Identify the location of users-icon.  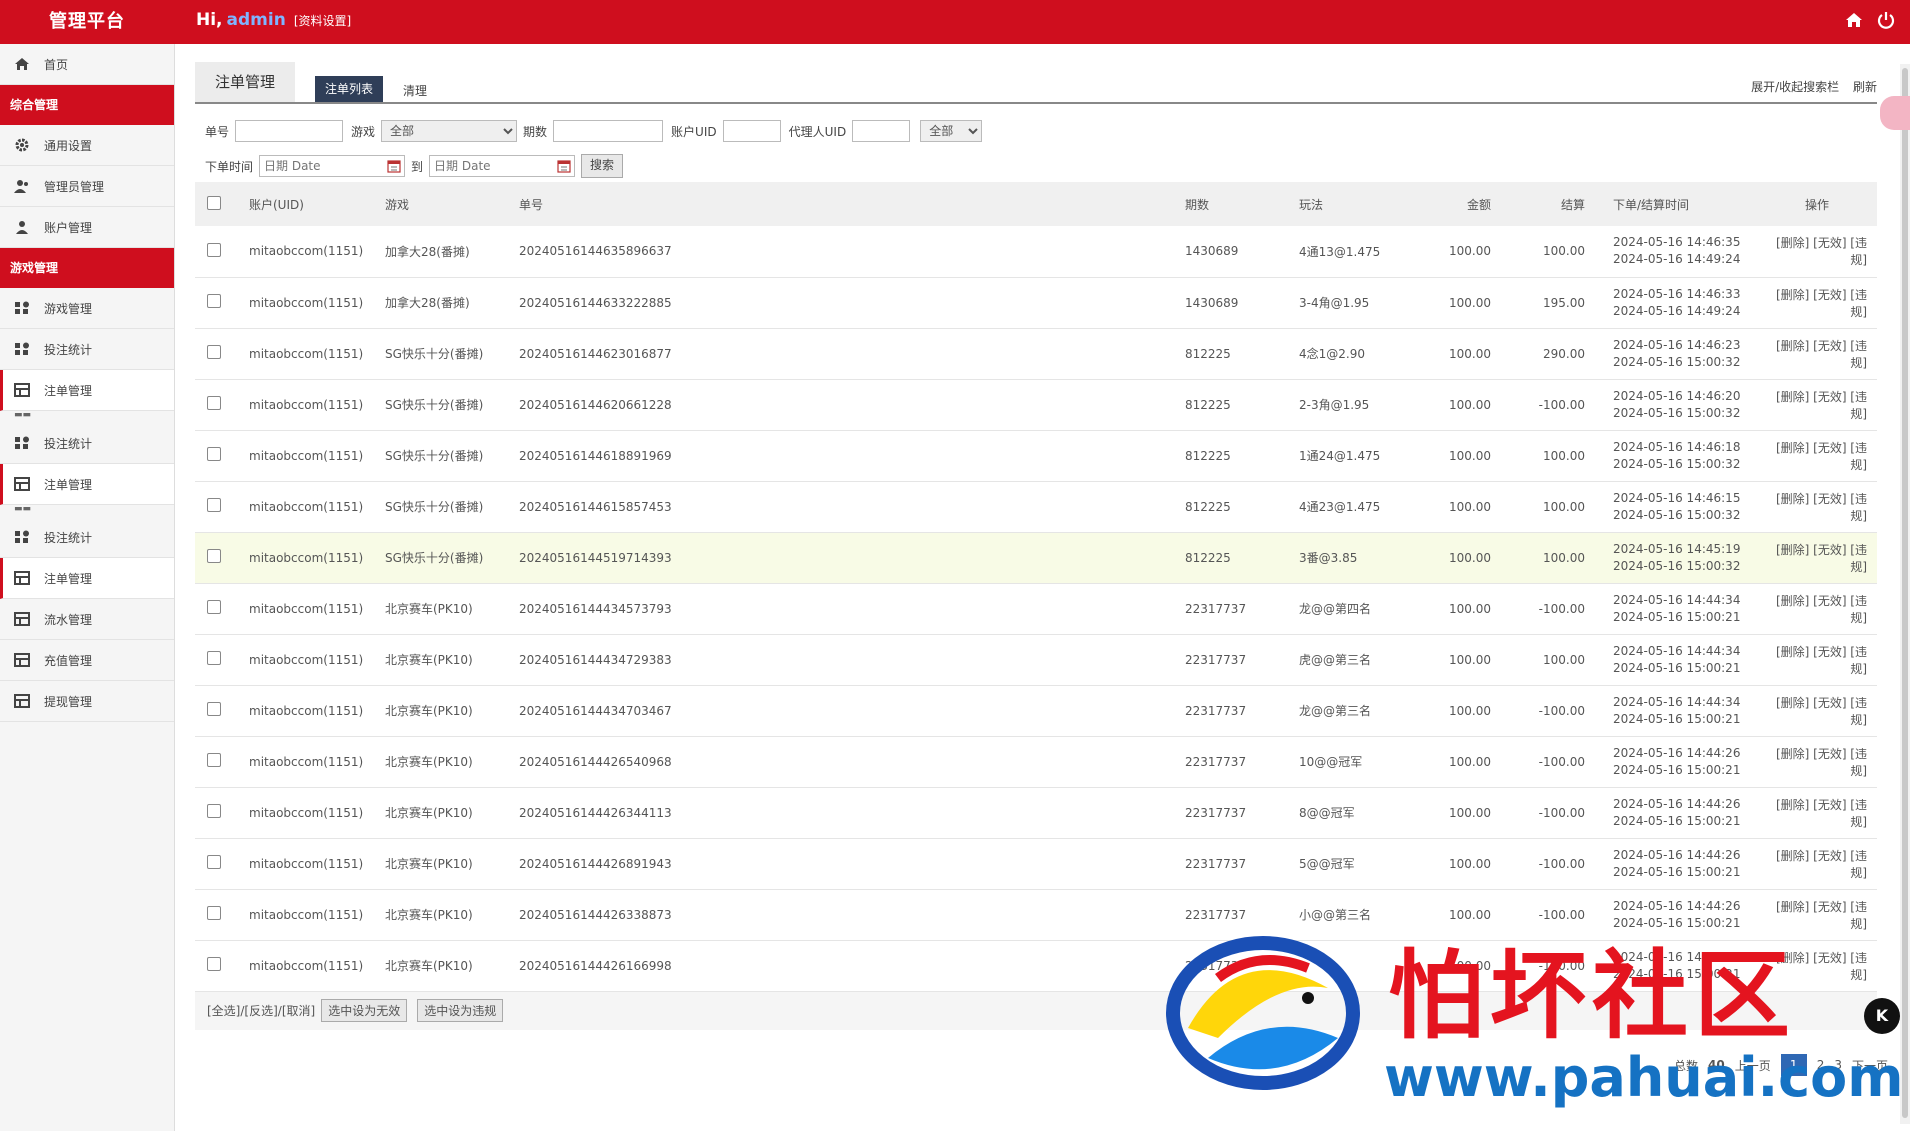
(22, 186).